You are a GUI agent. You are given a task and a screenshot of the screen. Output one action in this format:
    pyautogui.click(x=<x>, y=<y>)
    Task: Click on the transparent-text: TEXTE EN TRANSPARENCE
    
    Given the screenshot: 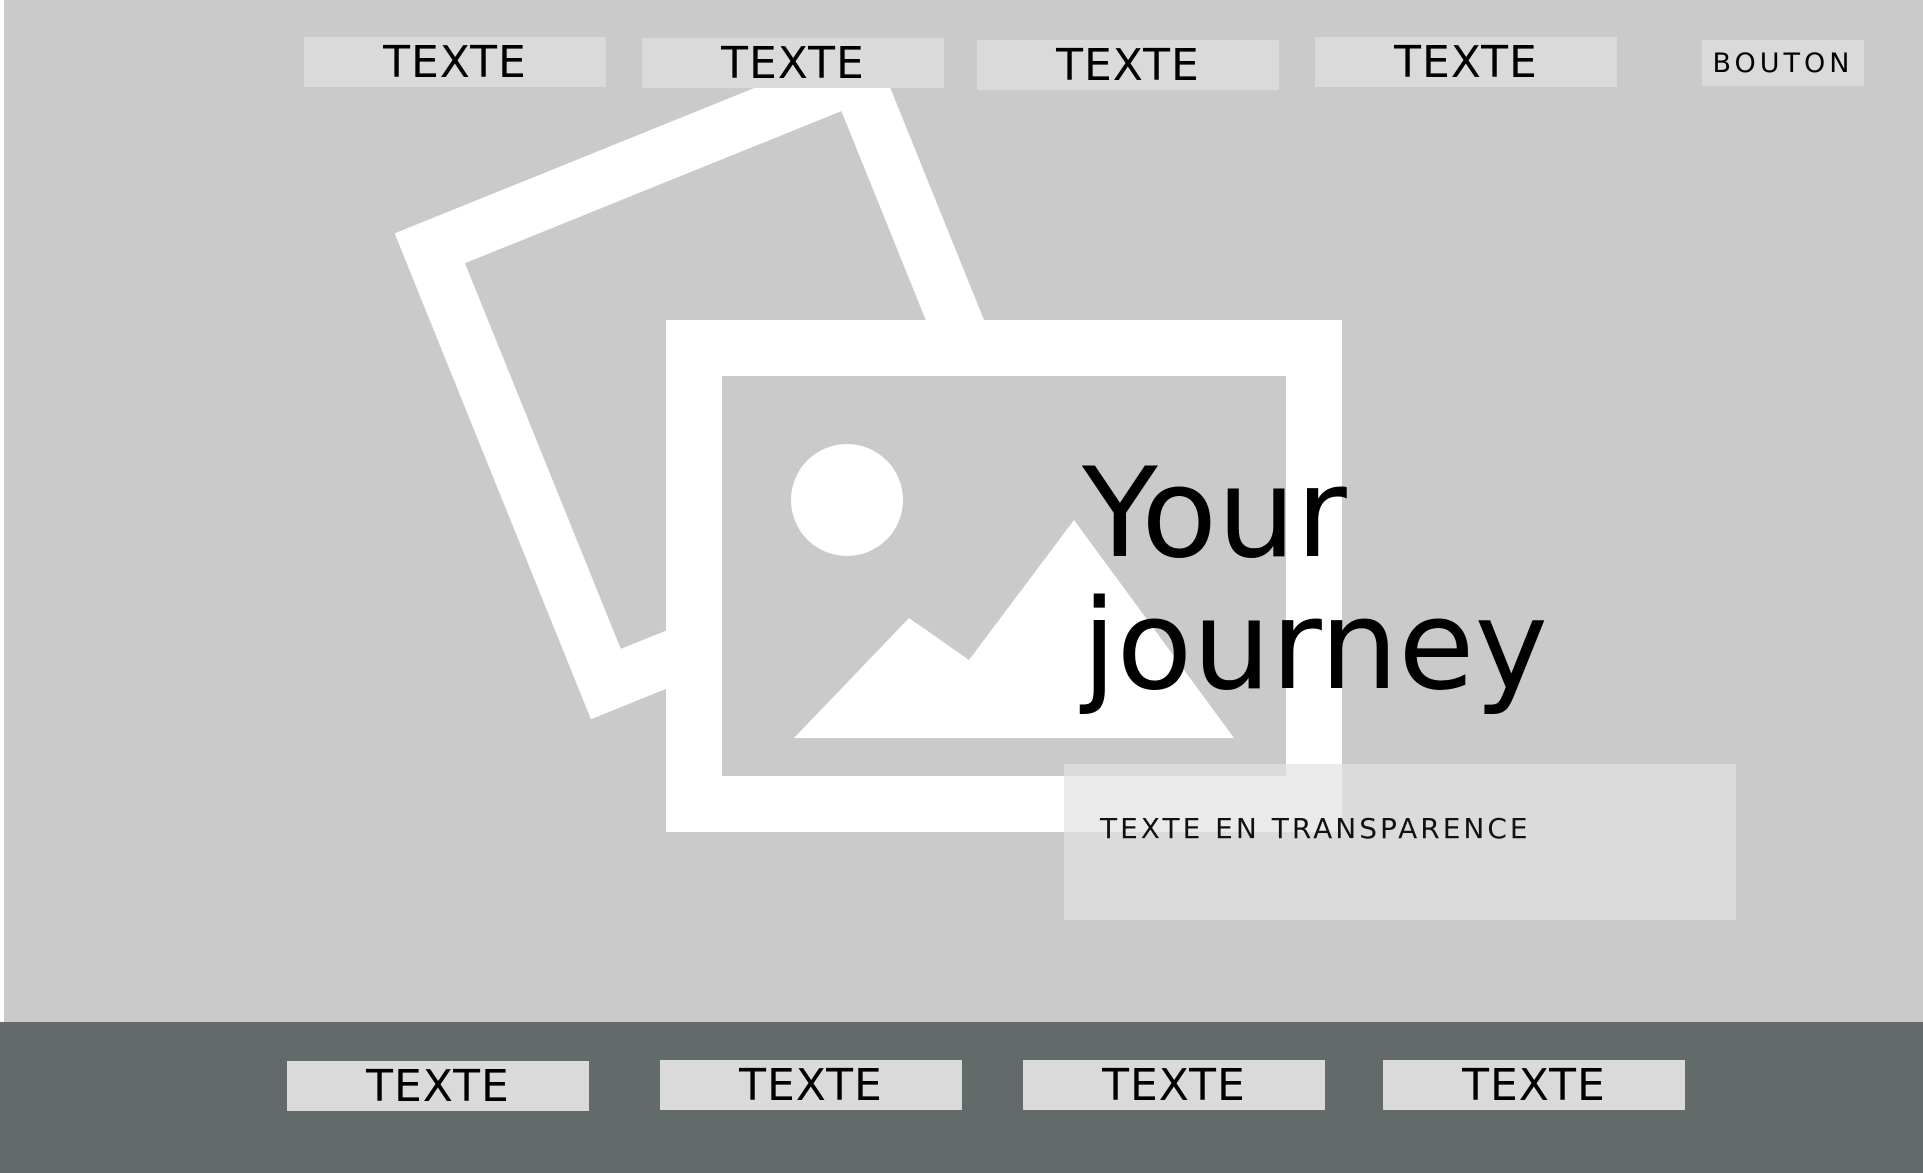 What is the action you would take?
    pyautogui.click(x=1315, y=828)
    